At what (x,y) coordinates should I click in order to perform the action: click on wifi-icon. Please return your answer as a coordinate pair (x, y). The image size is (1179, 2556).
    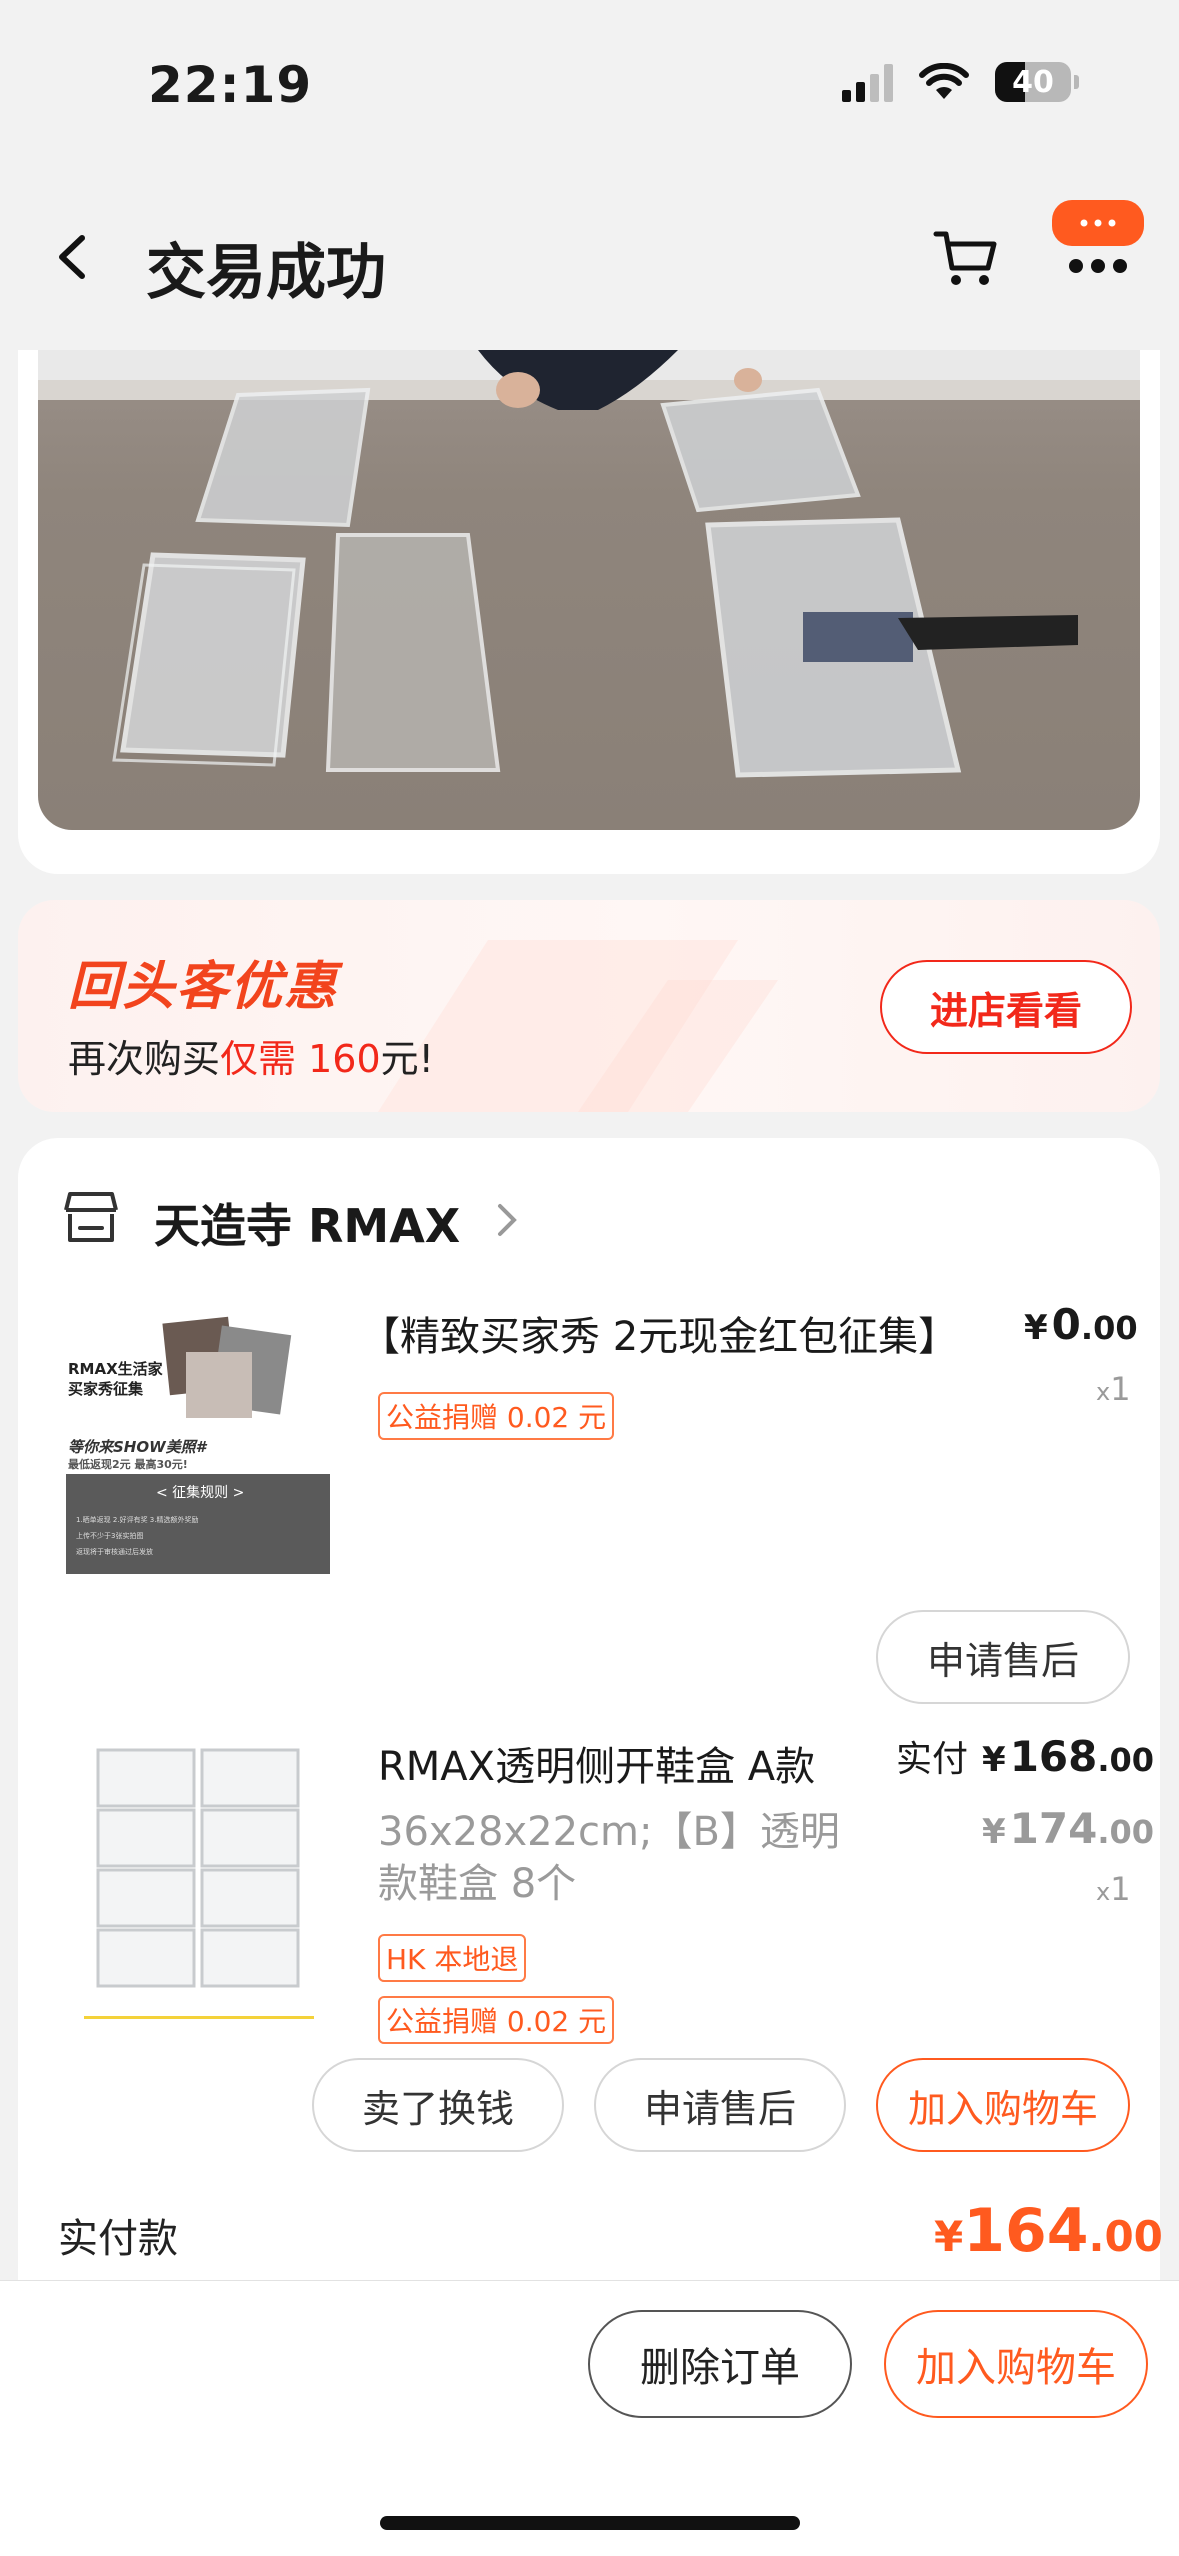
    Looking at the image, I should click on (944, 81).